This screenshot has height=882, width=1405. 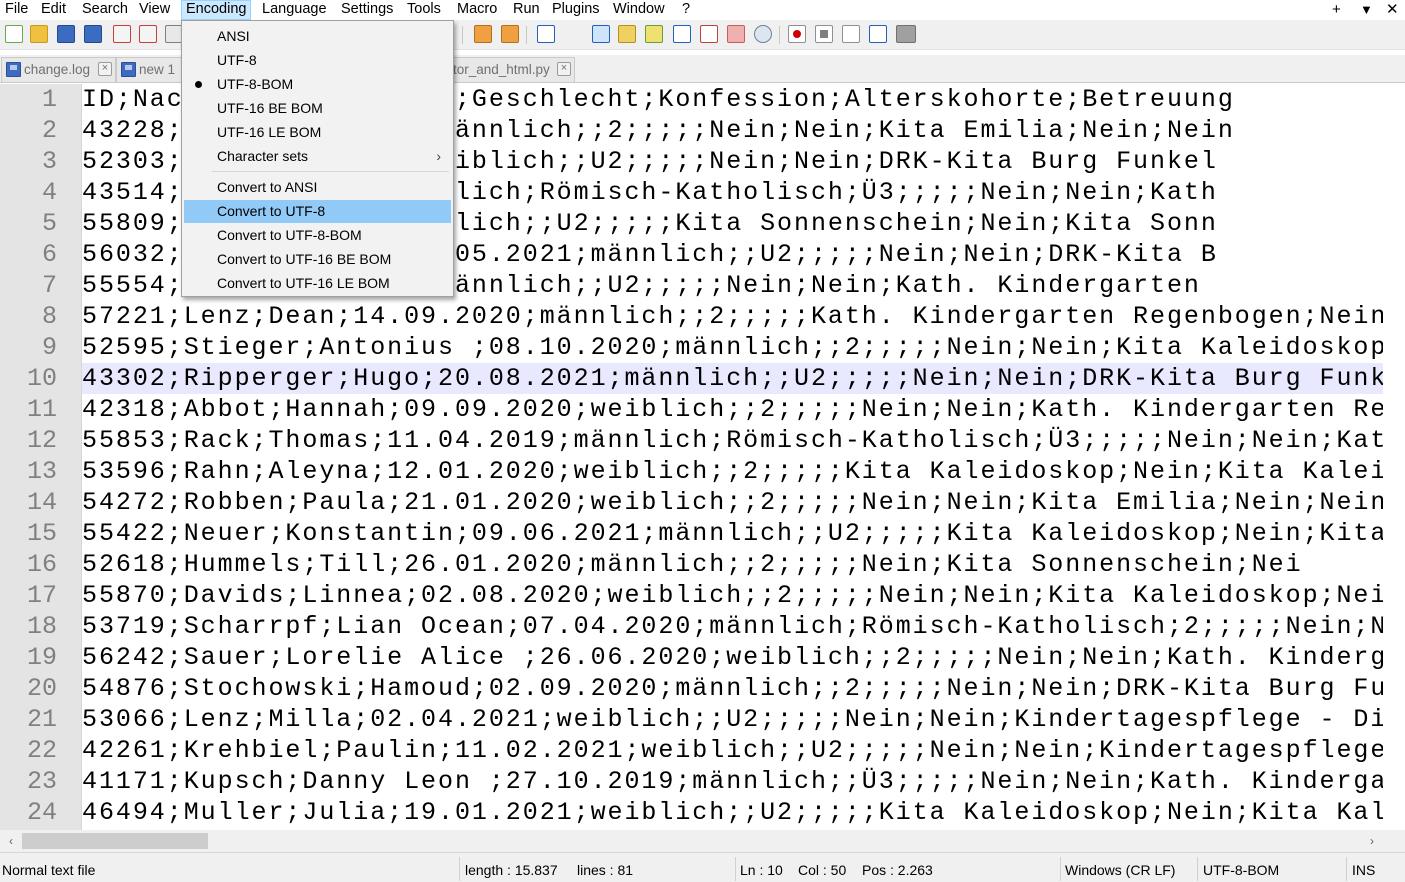 What do you see at coordinates (709, 34) in the screenshot?
I see `folder-as-workspace-icon` at bounding box center [709, 34].